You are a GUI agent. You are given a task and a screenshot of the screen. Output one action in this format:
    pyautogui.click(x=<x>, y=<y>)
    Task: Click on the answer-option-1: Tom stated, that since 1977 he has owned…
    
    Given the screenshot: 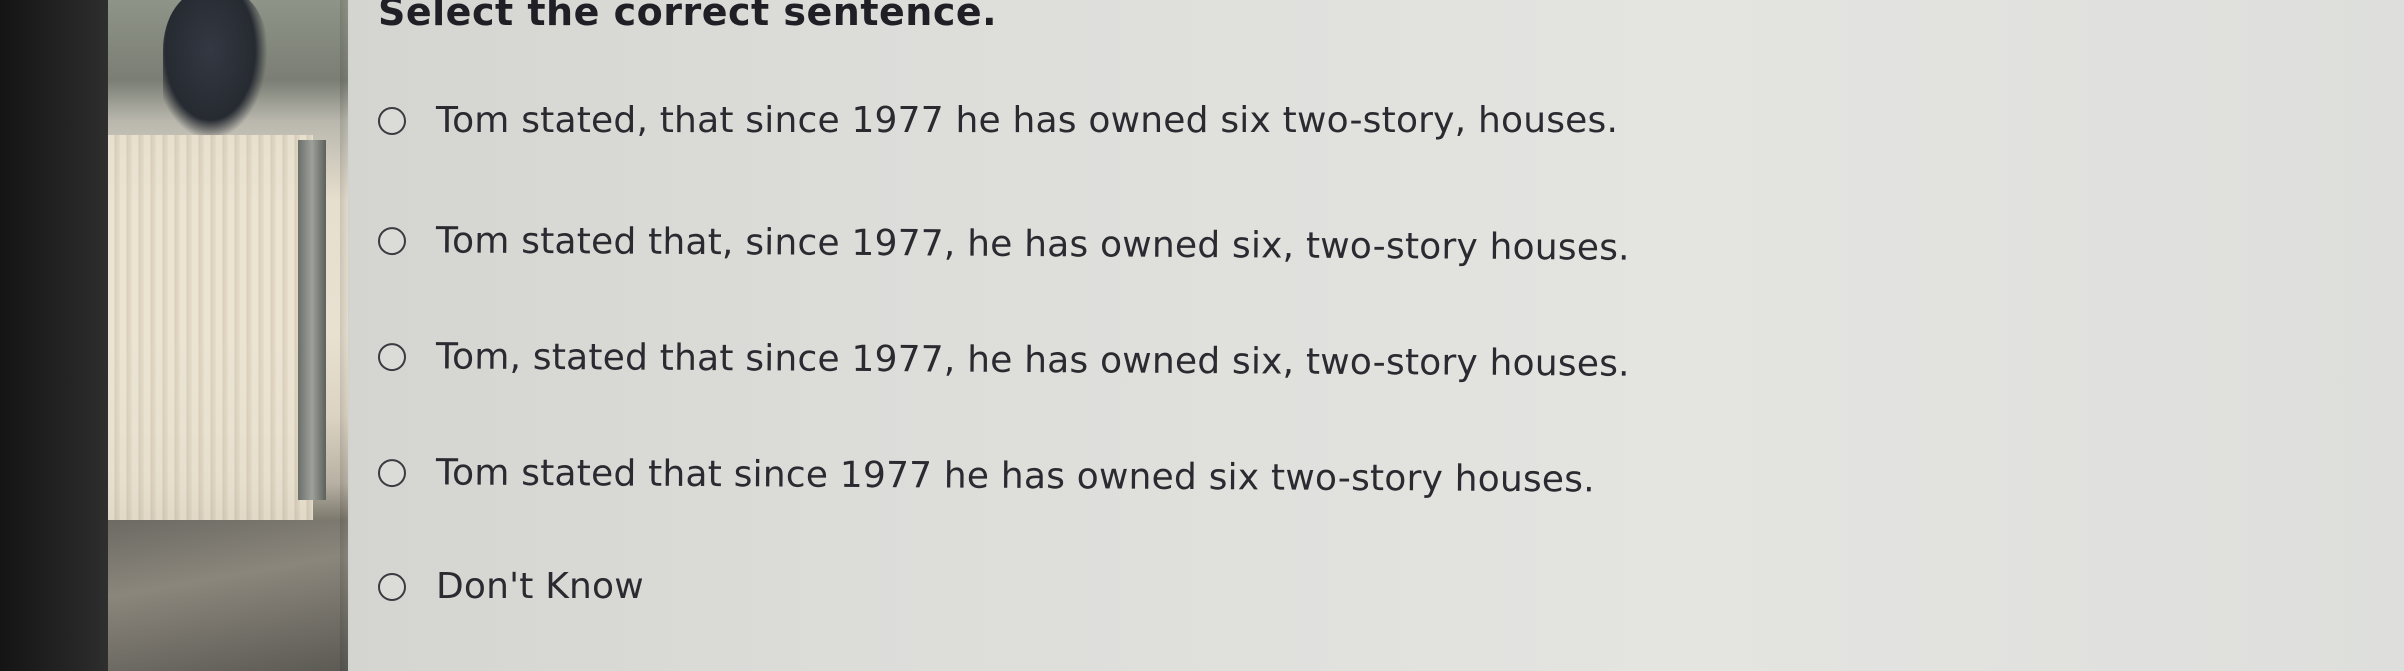 What is the action you would take?
    pyautogui.click(x=998, y=120)
    